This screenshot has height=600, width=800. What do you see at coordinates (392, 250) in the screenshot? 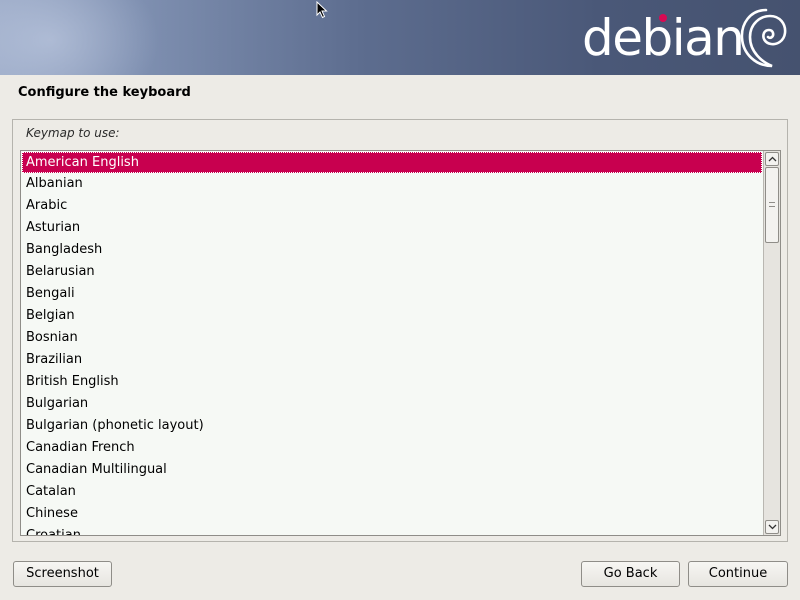
I see `keymap-option: Bangladesh` at bounding box center [392, 250].